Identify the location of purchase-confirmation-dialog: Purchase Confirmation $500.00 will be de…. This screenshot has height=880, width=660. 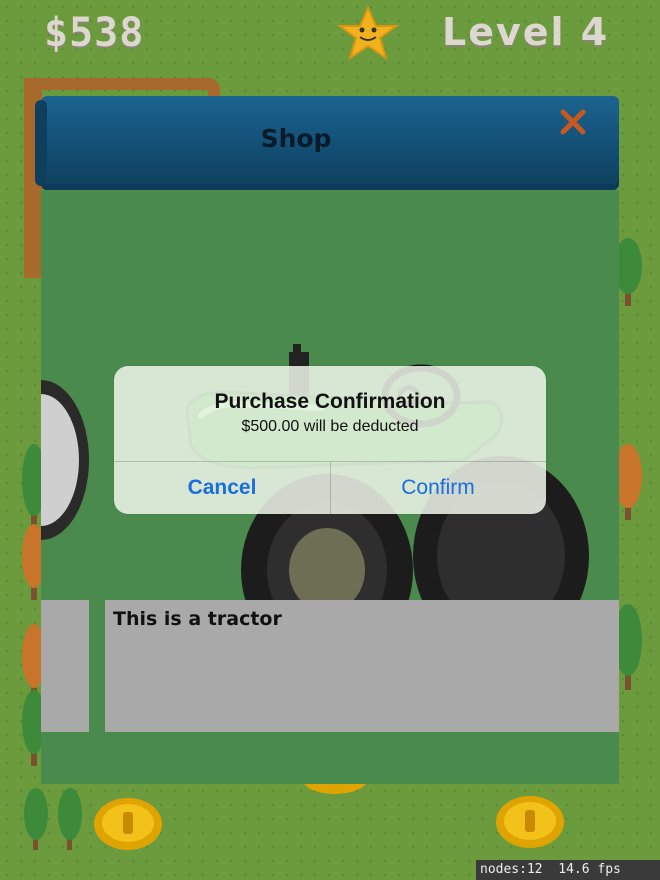
(330, 440).